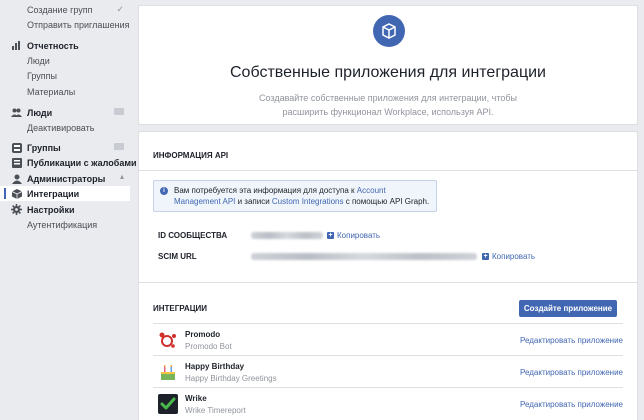  I want to click on sidebar-item-integrations: Интеграции, so click(65, 193).